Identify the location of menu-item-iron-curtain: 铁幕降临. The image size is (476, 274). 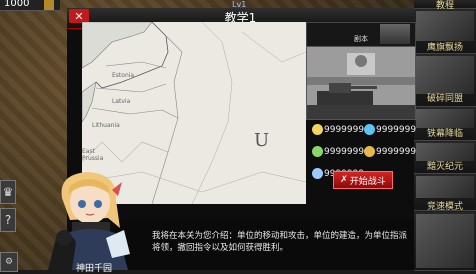
(445, 124).